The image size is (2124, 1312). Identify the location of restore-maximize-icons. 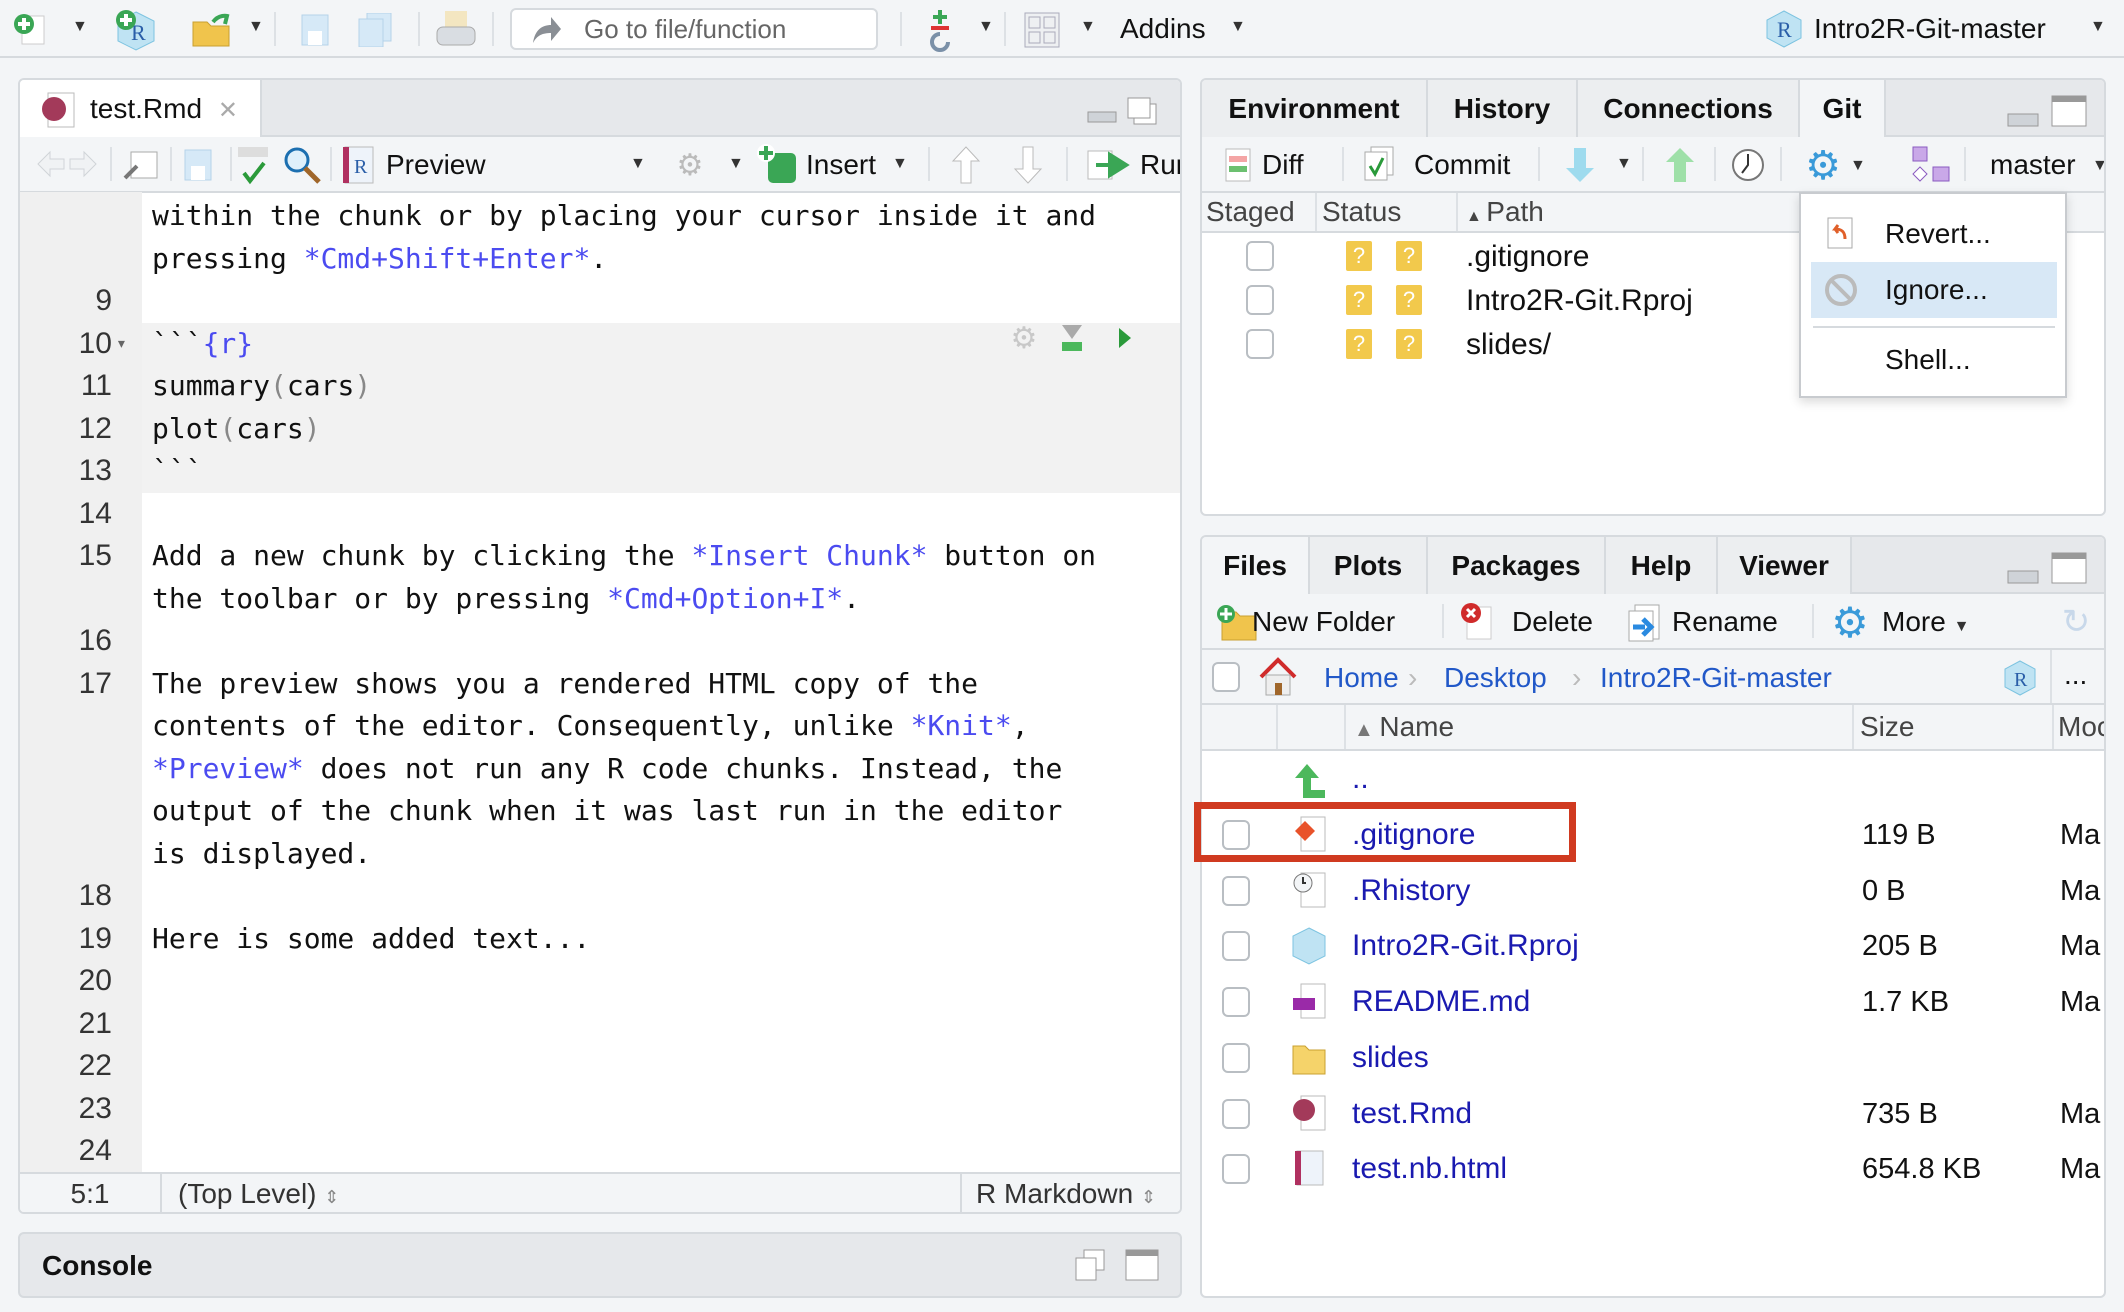
(1117, 1266).